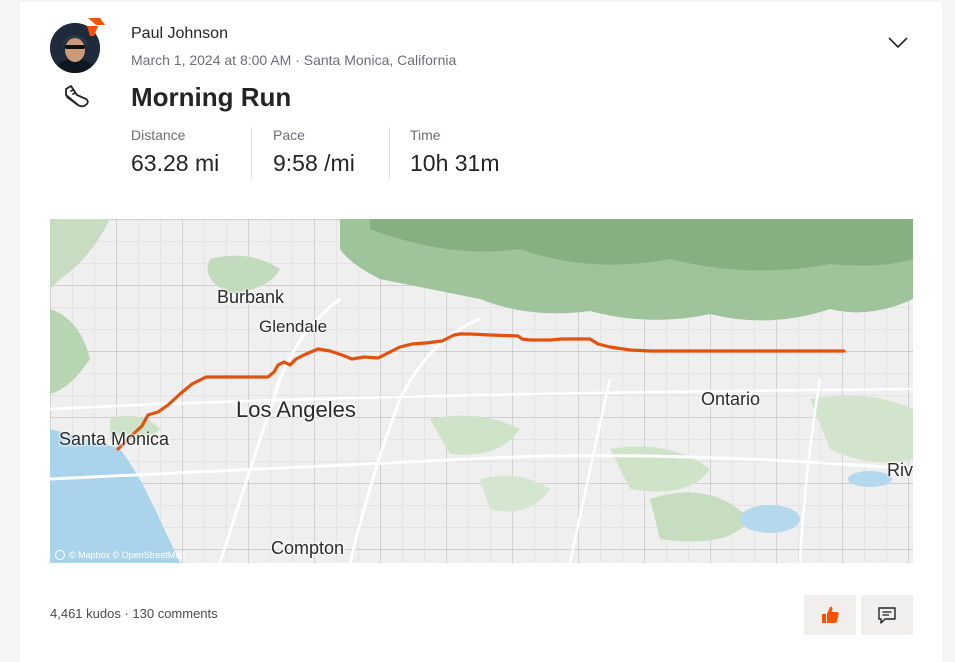 The width and height of the screenshot is (955, 662). Describe the element at coordinates (158, 135) in the screenshot. I see `stat-label: Distance` at that location.